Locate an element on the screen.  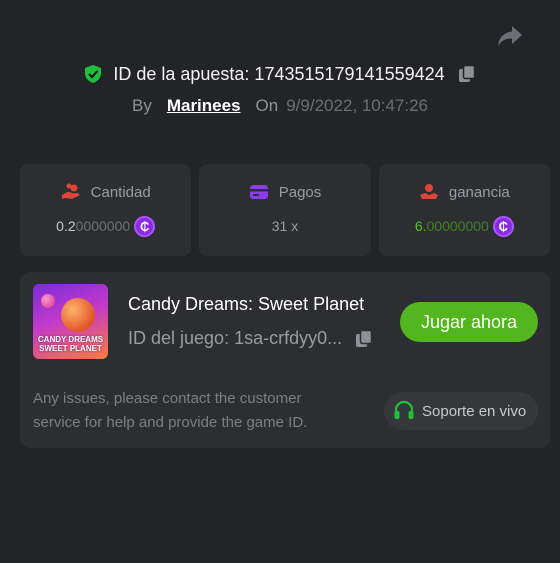
on-label: On is located at coordinates (267, 105).